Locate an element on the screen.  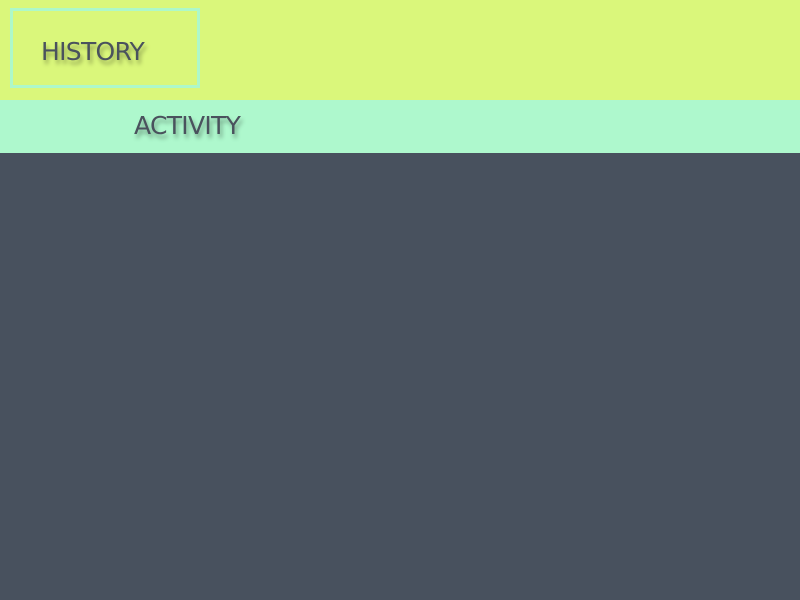
history-tab: HISTORY is located at coordinates (105, 48).